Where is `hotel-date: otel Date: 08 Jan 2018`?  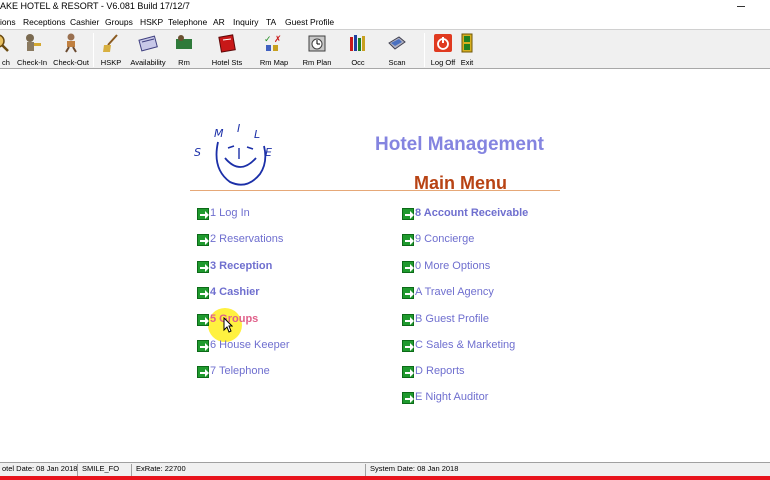
hotel-date: otel Date: 08 Jan 2018 is located at coordinates (39, 470).